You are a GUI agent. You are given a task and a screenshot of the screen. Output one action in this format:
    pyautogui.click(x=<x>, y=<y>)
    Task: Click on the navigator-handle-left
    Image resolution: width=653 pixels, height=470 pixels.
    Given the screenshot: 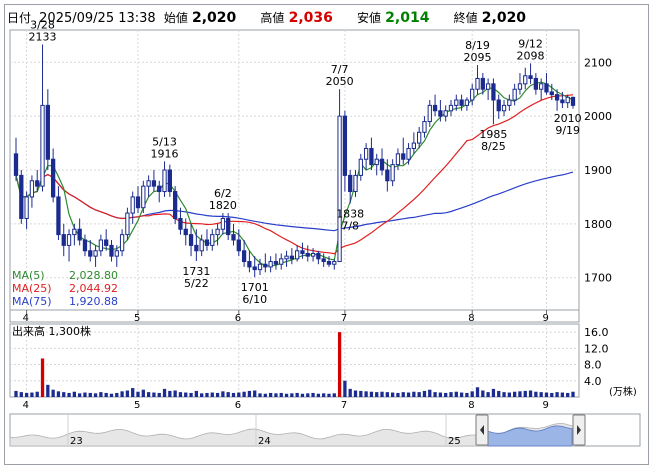 What is the action you would take?
    pyautogui.click(x=482, y=430)
    